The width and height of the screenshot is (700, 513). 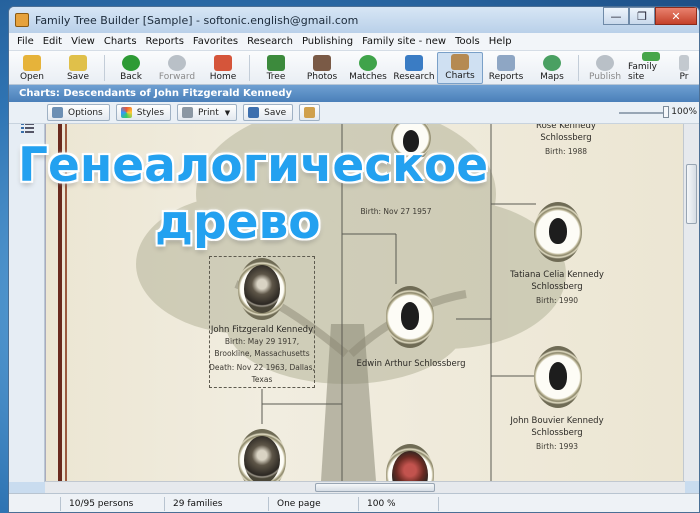 What do you see at coordinates (262, 289) in the screenshot?
I see `portrait-photo-jfk` at bounding box center [262, 289].